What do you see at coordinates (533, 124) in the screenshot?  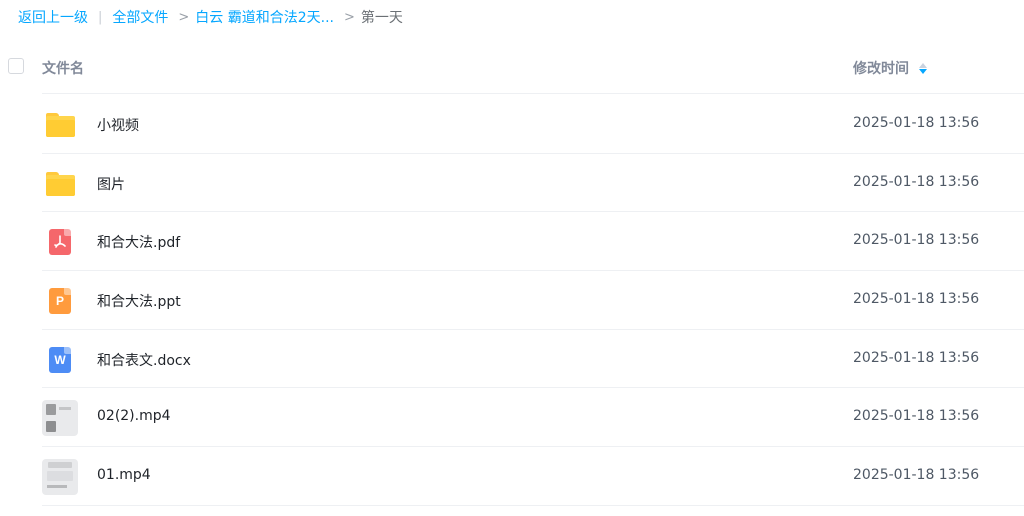 I see `list-item: 小视频 2025-01-18 13:56` at bounding box center [533, 124].